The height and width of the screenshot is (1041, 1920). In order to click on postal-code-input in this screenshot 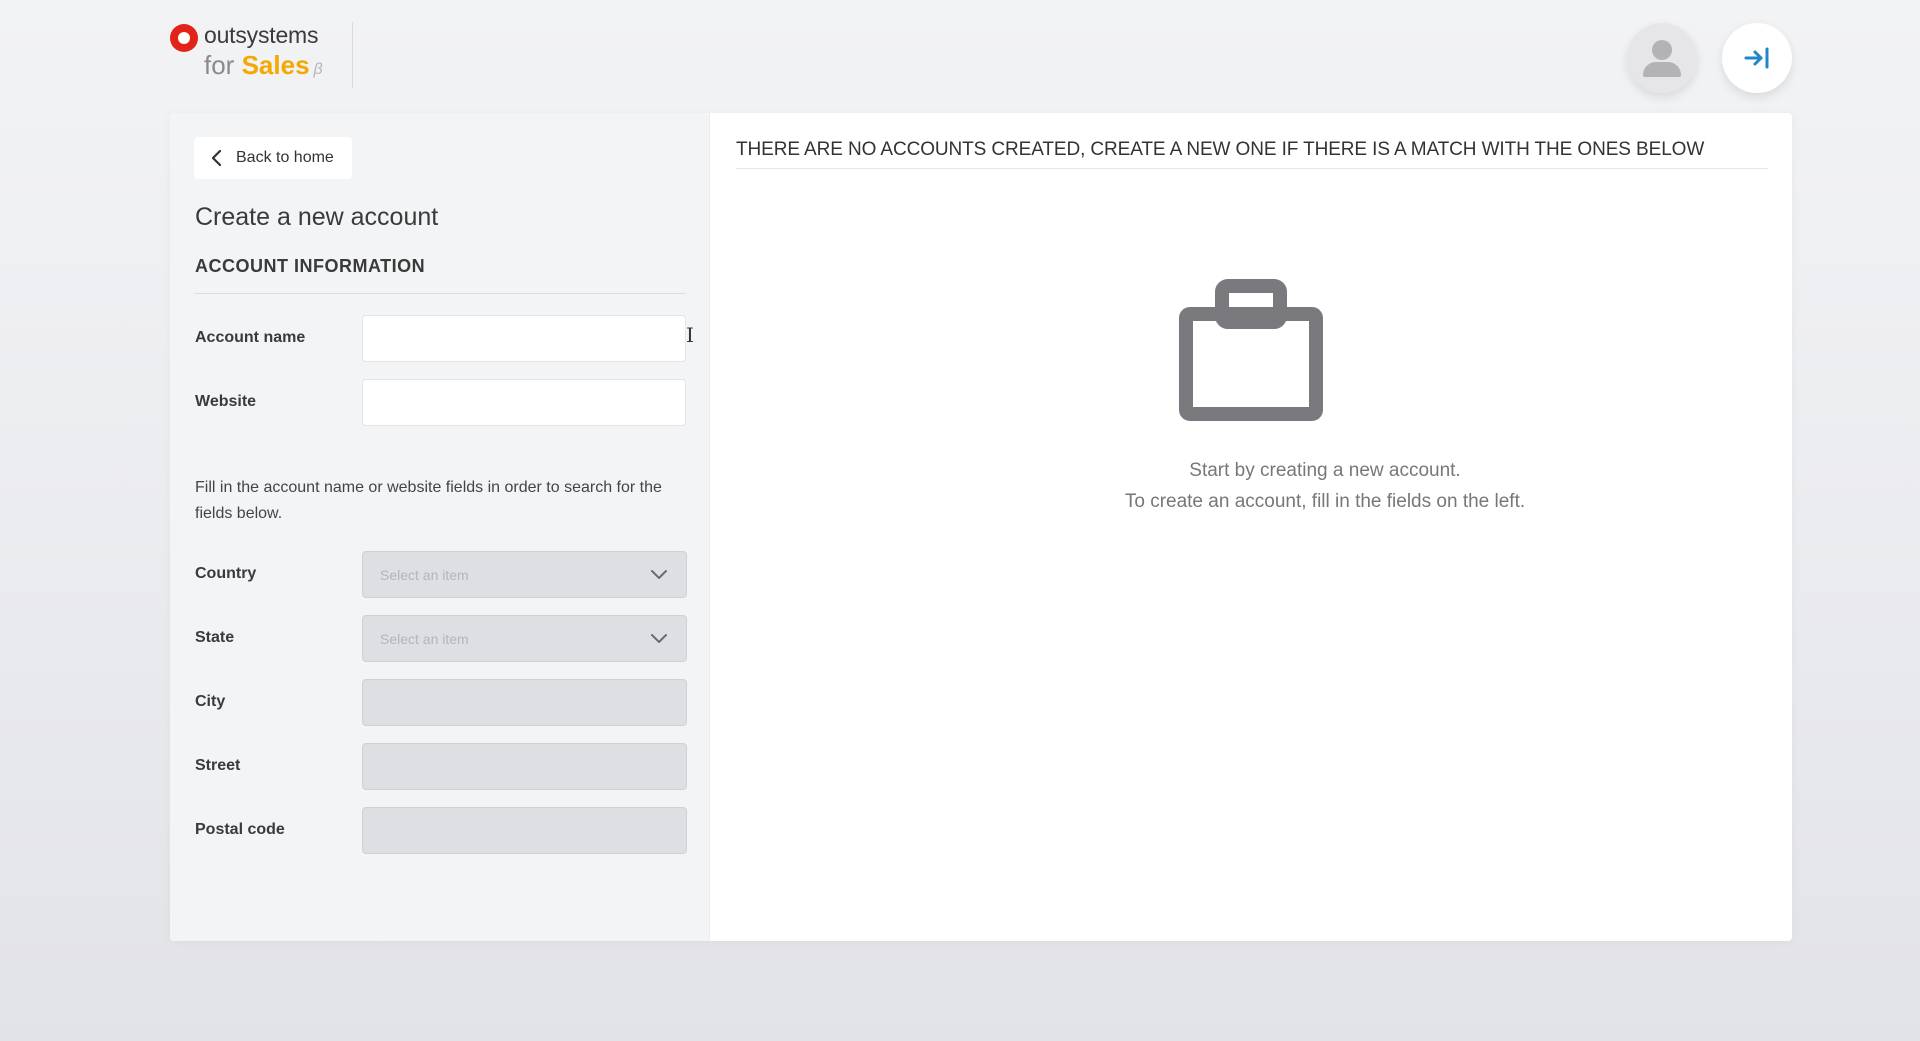, I will do `click(524, 830)`.